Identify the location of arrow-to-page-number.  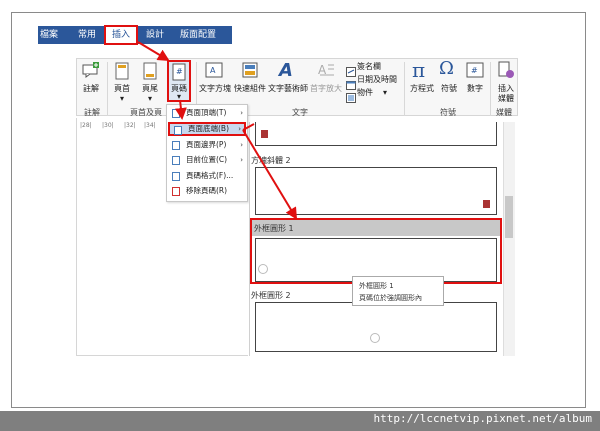
(153, 51).